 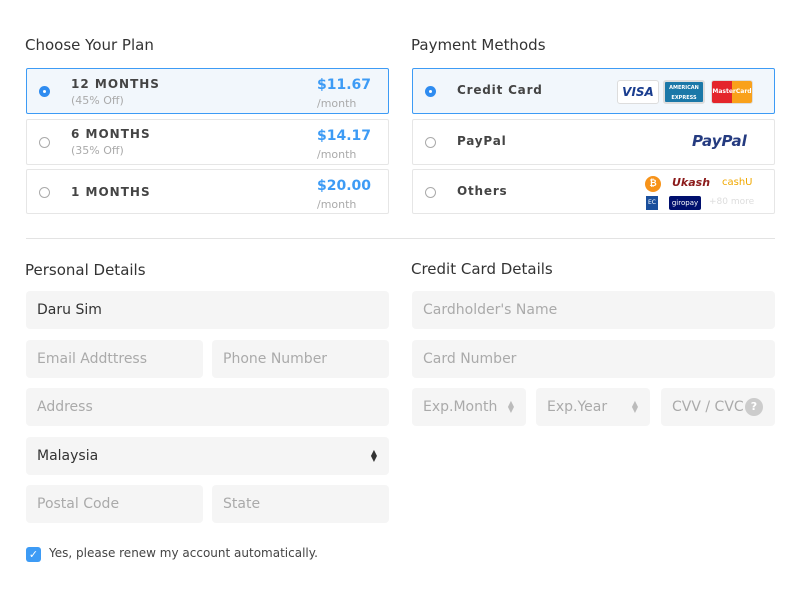 What do you see at coordinates (344, 136) in the screenshot?
I see `plan-price: $14.17` at bounding box center [344, 136].